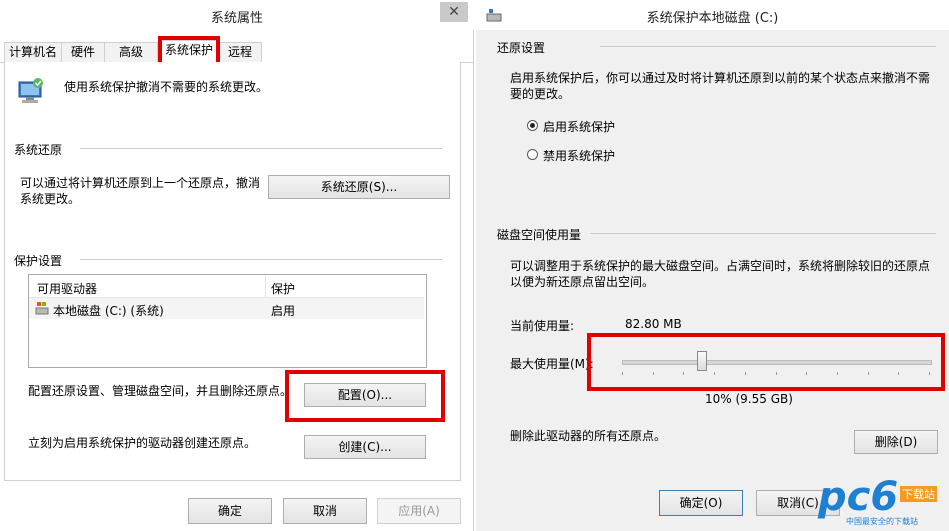  What do you see at coordinates (50, 199) in the screenshot?
I see `restore-desc-line2: 系统更改。` at bounding box center [50, 199].